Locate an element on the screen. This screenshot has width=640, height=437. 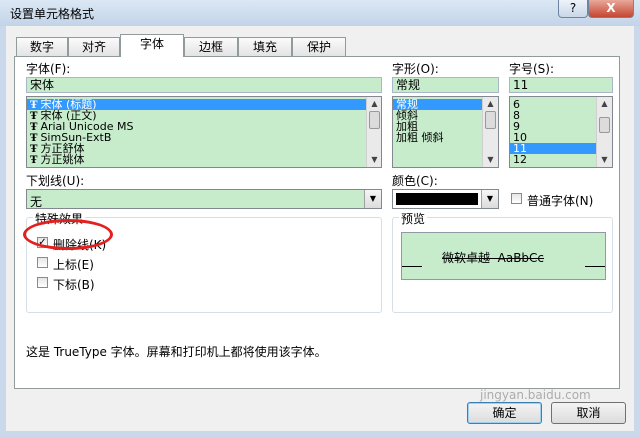
tab-fill: 填充 is located at coordinates (265, 46).